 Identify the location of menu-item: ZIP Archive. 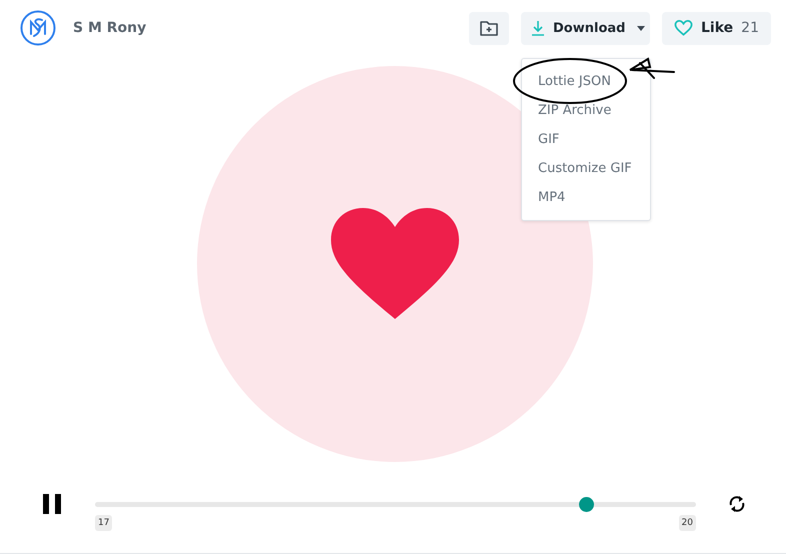
(586, 110).